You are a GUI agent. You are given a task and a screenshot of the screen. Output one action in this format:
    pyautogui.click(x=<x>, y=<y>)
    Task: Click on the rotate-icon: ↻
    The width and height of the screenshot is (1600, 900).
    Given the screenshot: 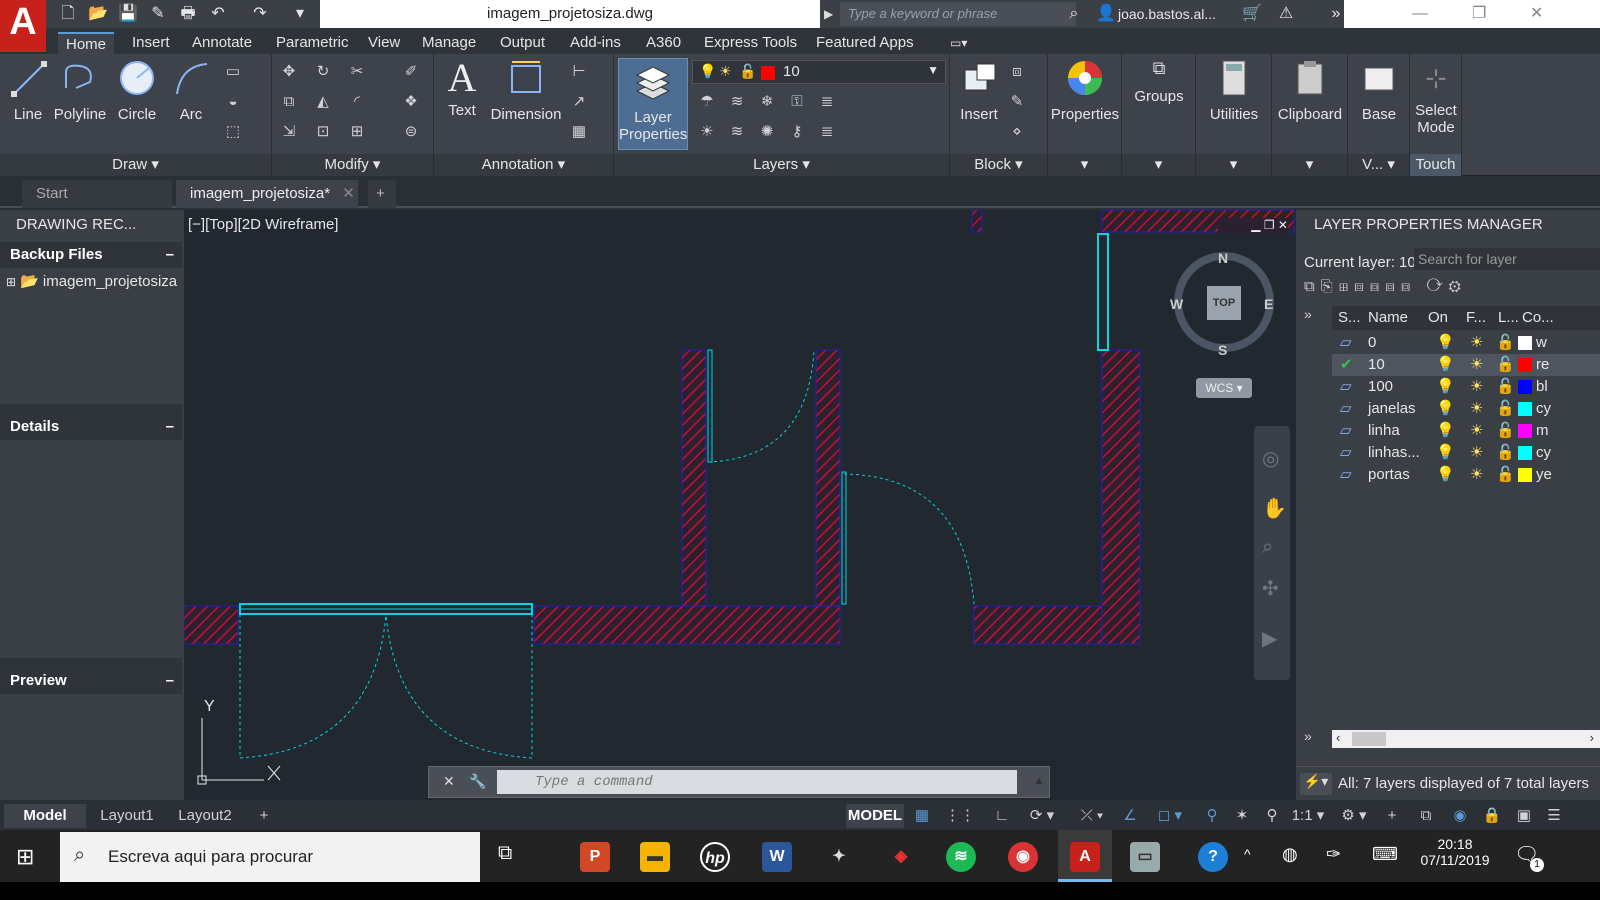 What is the action you would take?
    pyautogui.click(x=323, y=72)
    